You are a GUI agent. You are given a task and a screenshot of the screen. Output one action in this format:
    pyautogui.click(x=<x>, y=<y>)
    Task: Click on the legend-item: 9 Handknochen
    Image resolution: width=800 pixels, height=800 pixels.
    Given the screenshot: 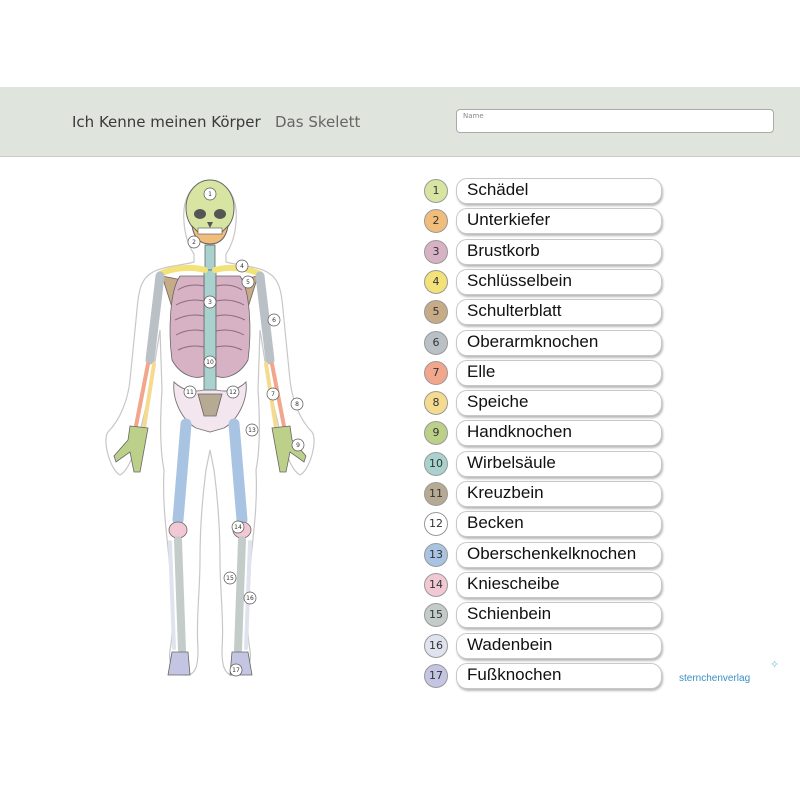 What is the action you would take?
    pyautogui.click(x=549, y=433)
    